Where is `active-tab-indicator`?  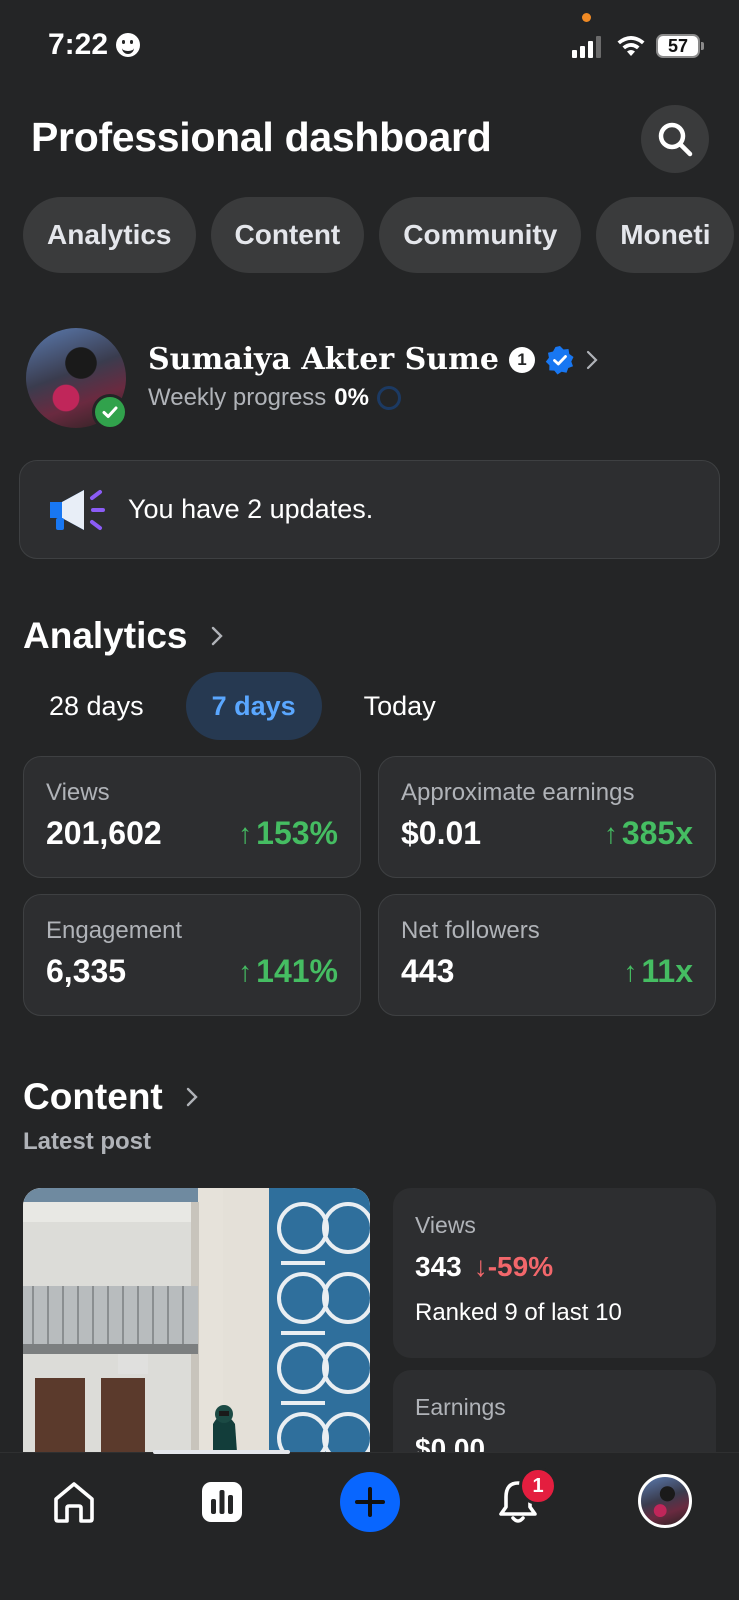
active-tab-indicator is located at coordinates (221, 1452).